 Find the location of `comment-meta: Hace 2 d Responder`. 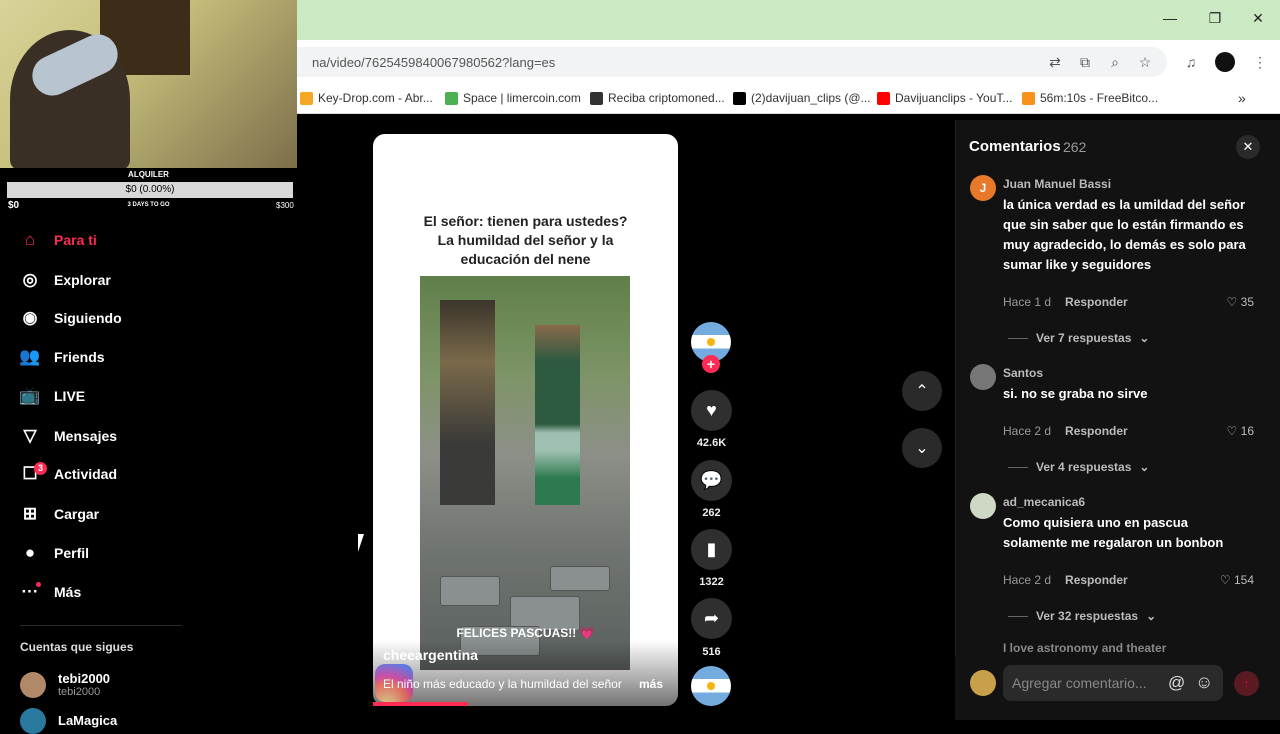

comment-meta: Hace 2 d Responder is located at coordinates (1065, 431).